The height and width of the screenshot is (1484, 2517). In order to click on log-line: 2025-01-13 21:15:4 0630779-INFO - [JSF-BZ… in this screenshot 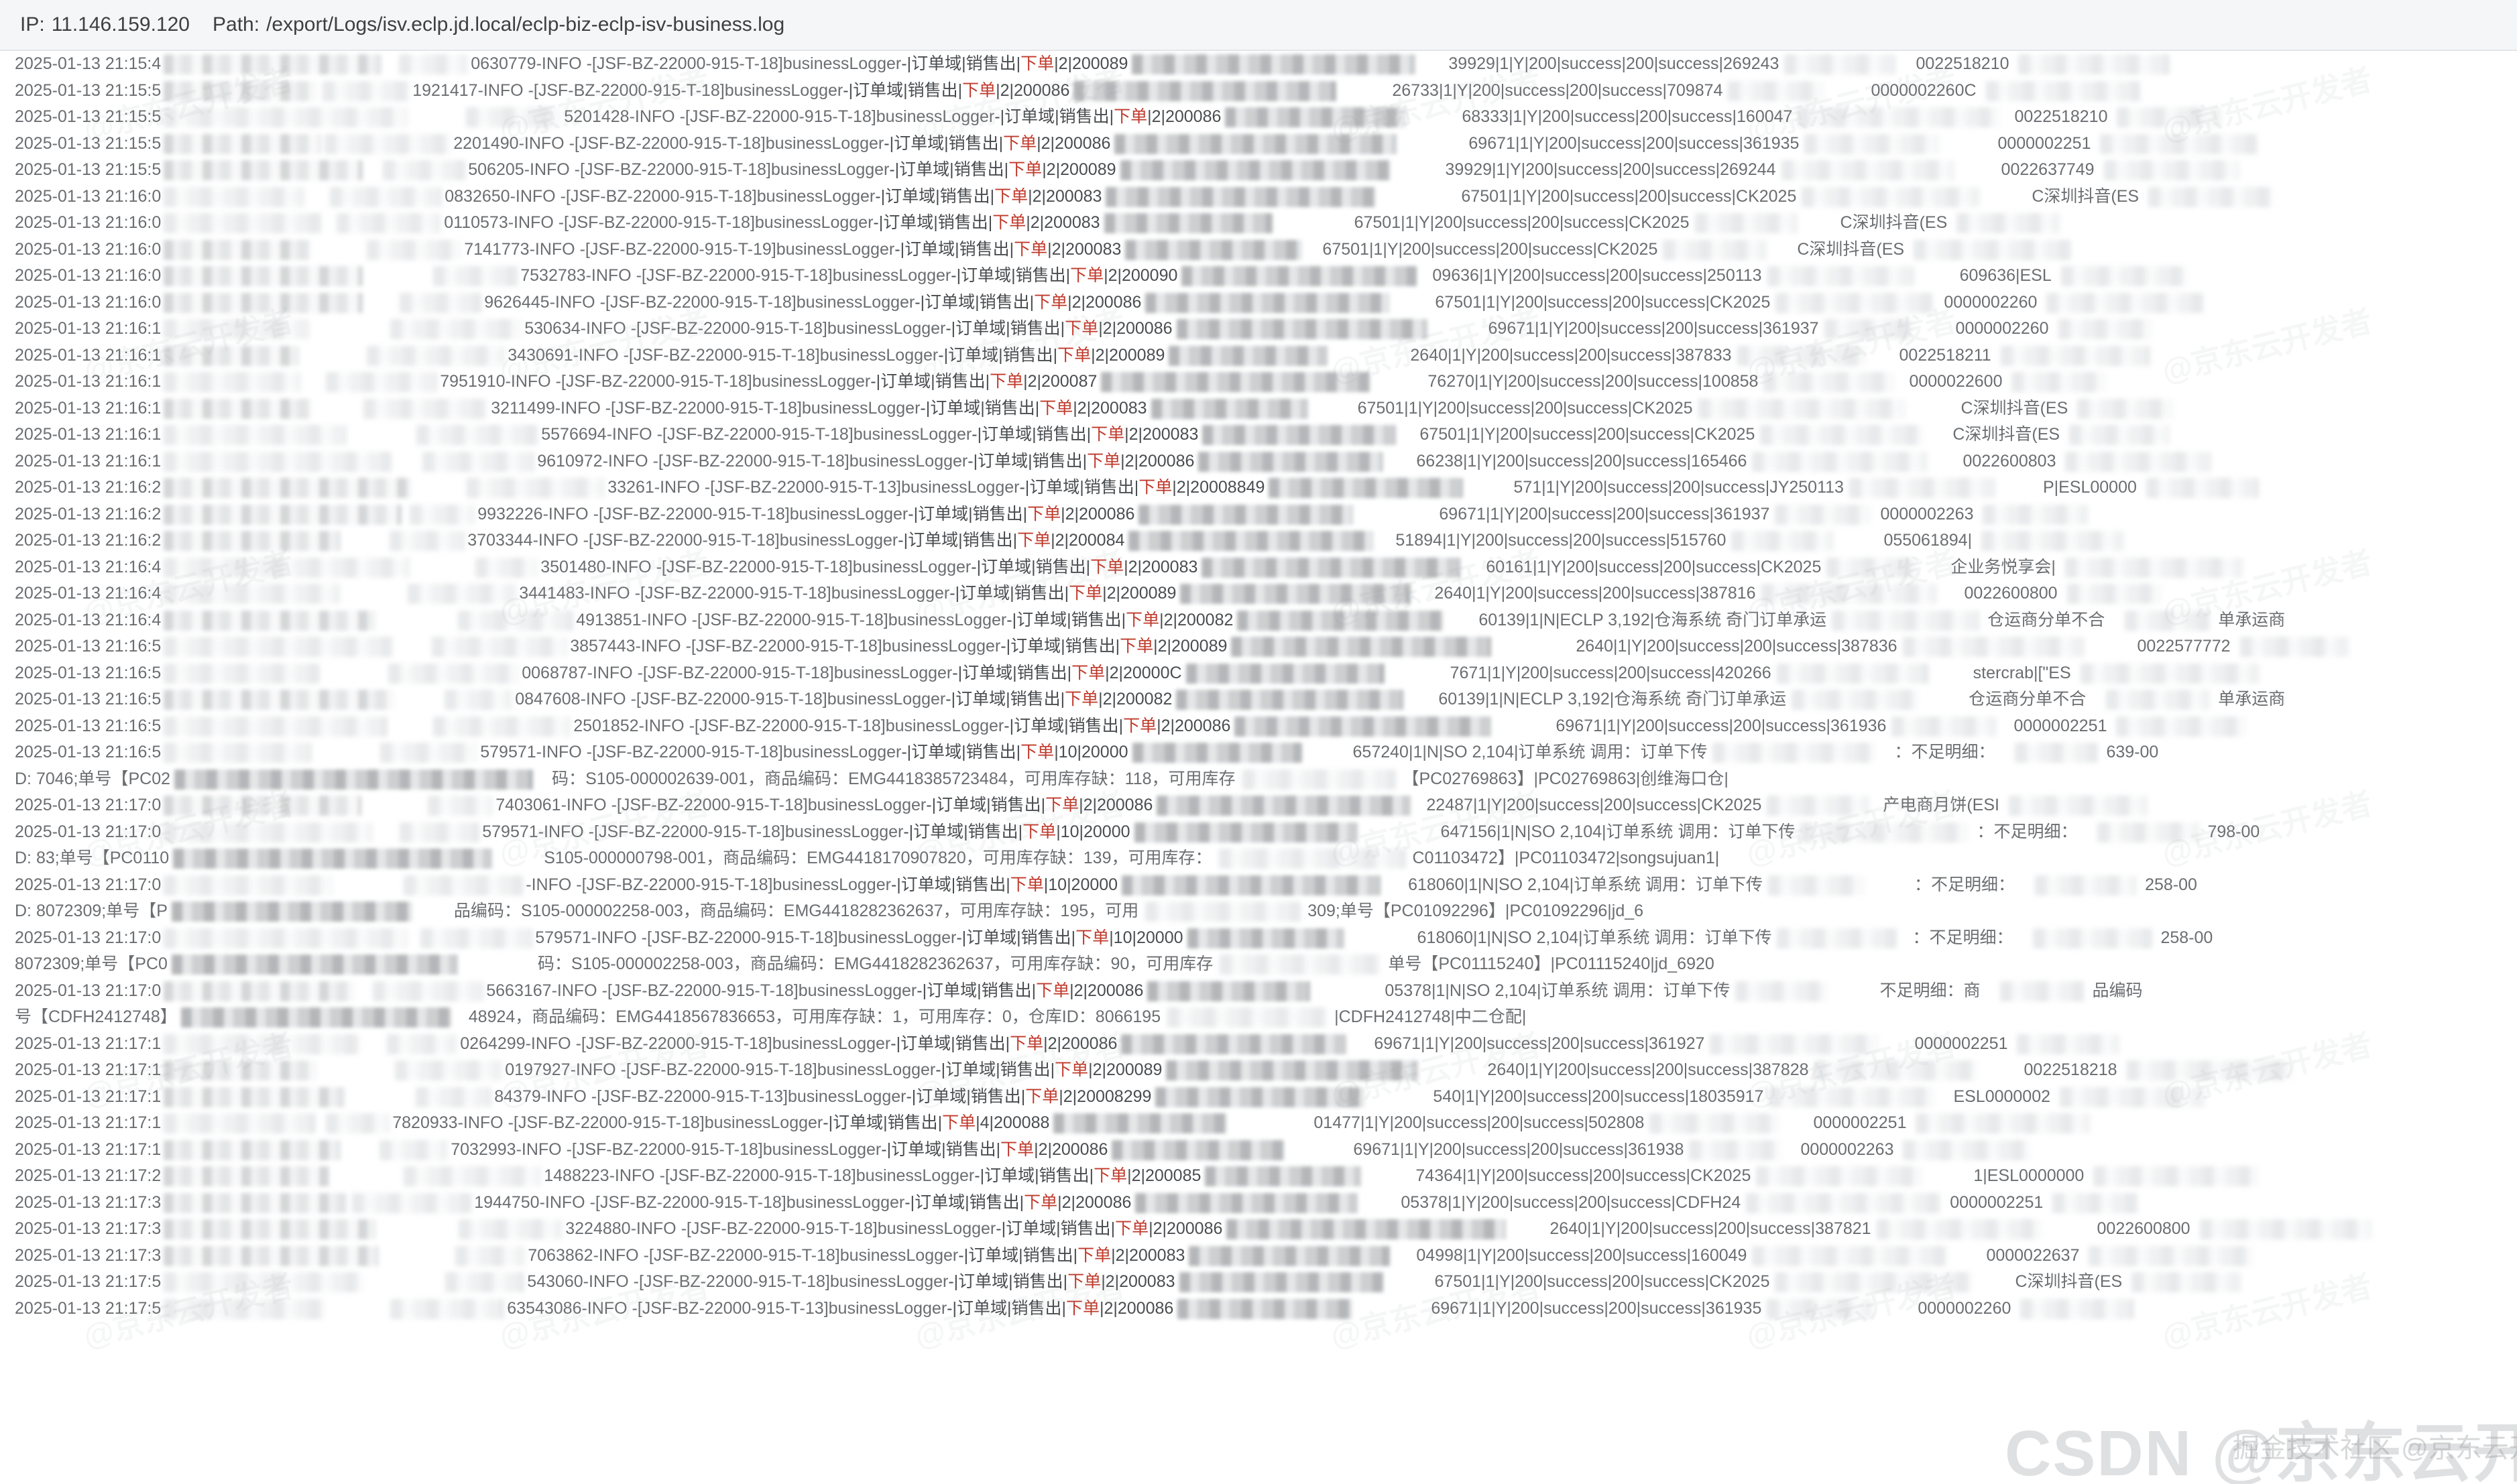, I will do `click(1258, 64)`.